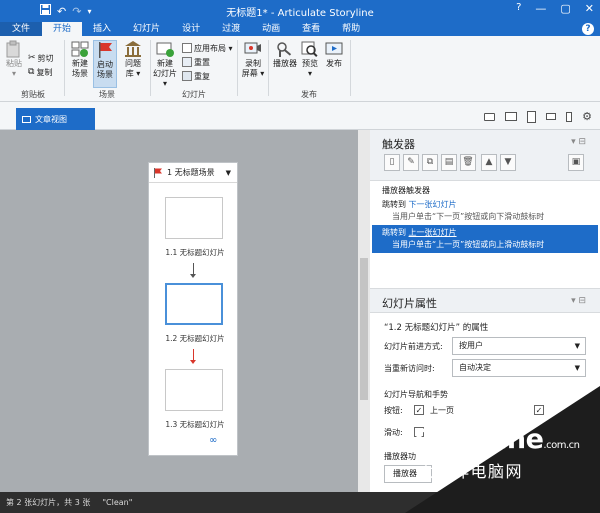 This screenshot has height=513, width=600. Describe the element at coordinates (196, 76) in the screenshot. I see `duplicate-button: 重复` at that location.